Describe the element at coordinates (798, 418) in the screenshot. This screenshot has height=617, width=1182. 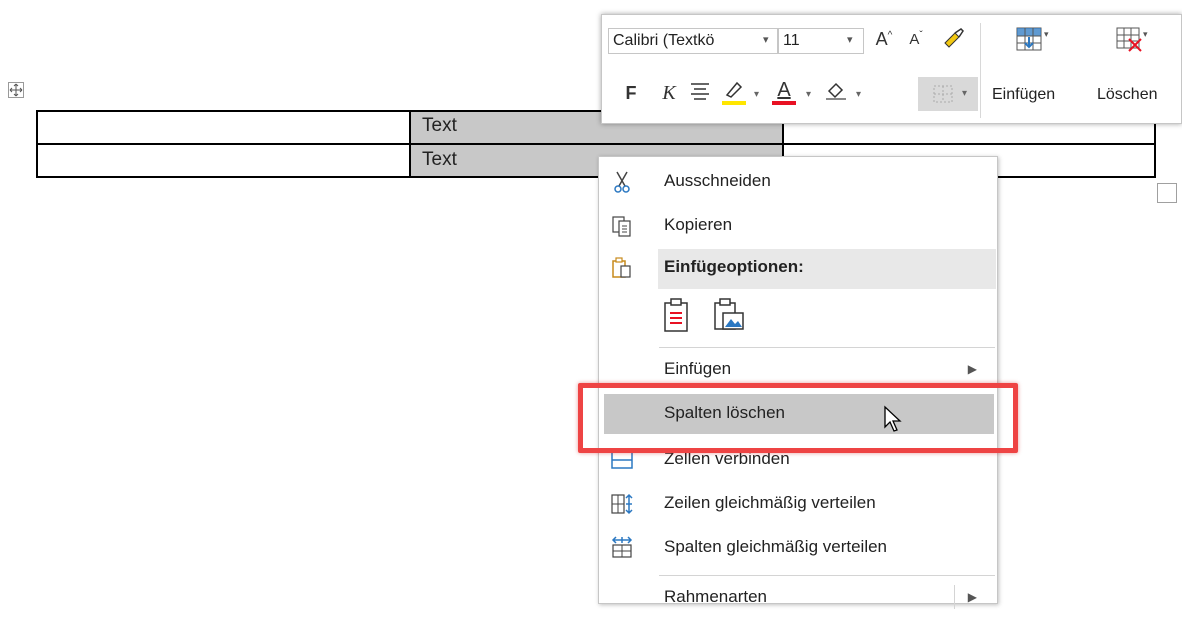
I see `annotation-highlight-frame` at that location.